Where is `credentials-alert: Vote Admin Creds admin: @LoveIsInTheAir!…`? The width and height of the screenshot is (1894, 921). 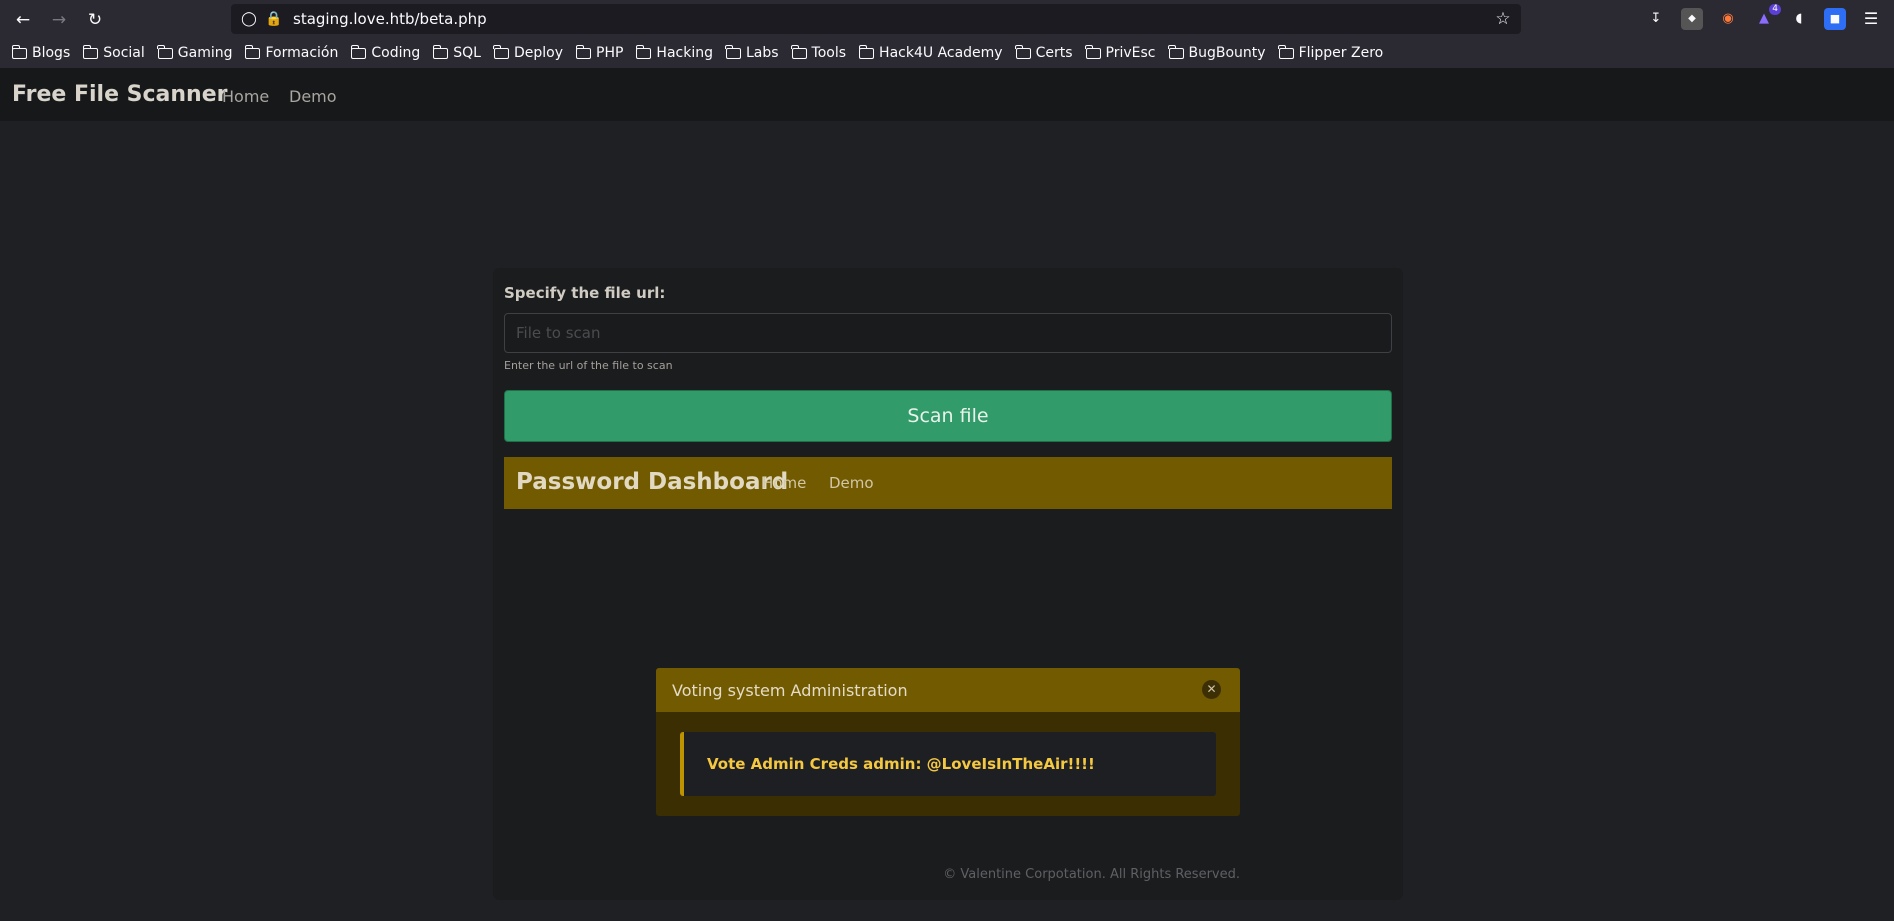
credentials-alert: Vote Admin Creds admin: @LoveIsInTheAir!… is located at coordinates (948, 764).